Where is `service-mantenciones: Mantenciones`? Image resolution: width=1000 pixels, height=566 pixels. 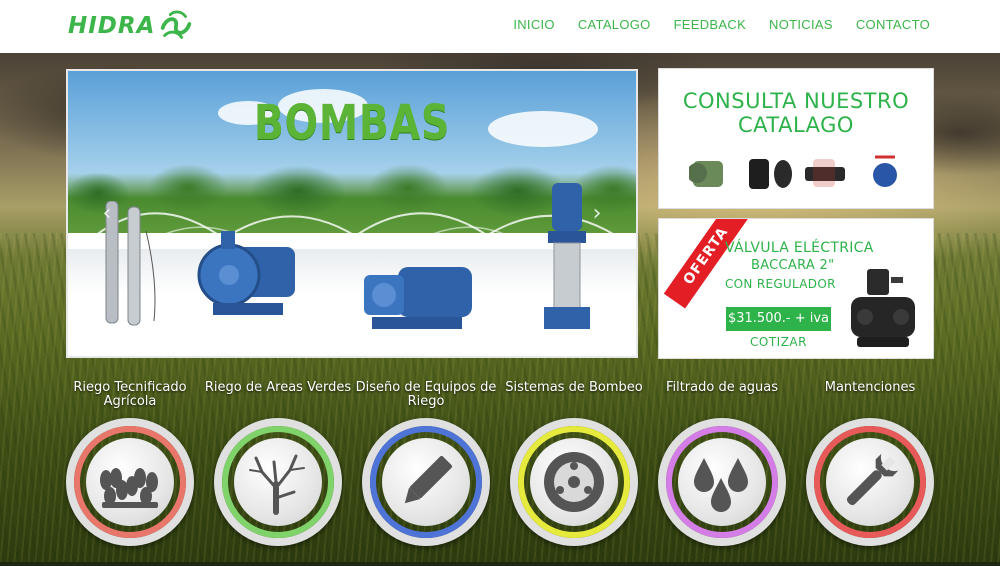
service-mantenciones: Mantenciones is located at coordinates (870, 463).